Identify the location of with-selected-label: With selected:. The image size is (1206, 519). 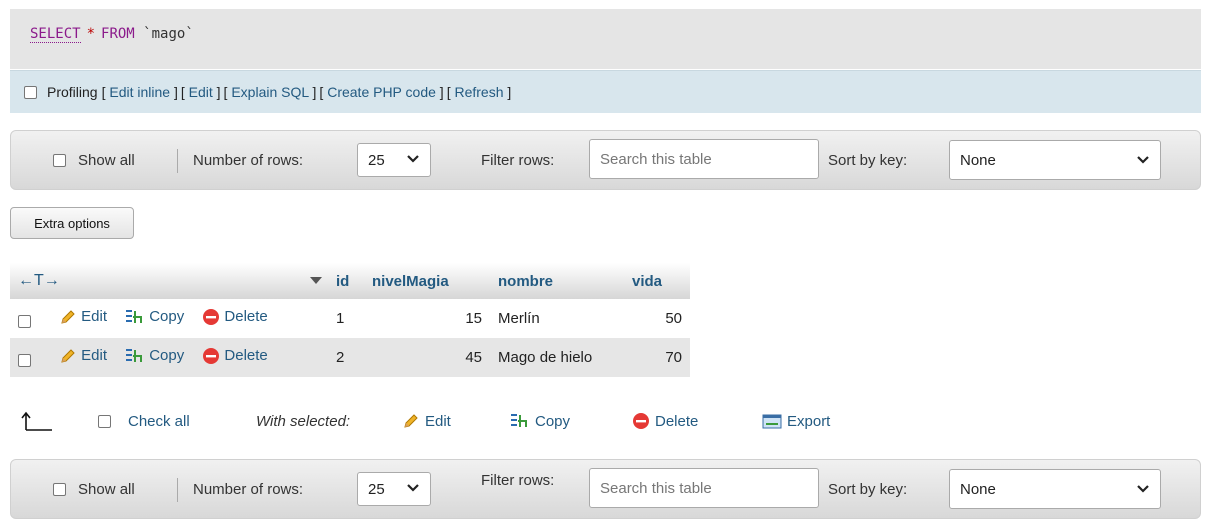
(303, 421).